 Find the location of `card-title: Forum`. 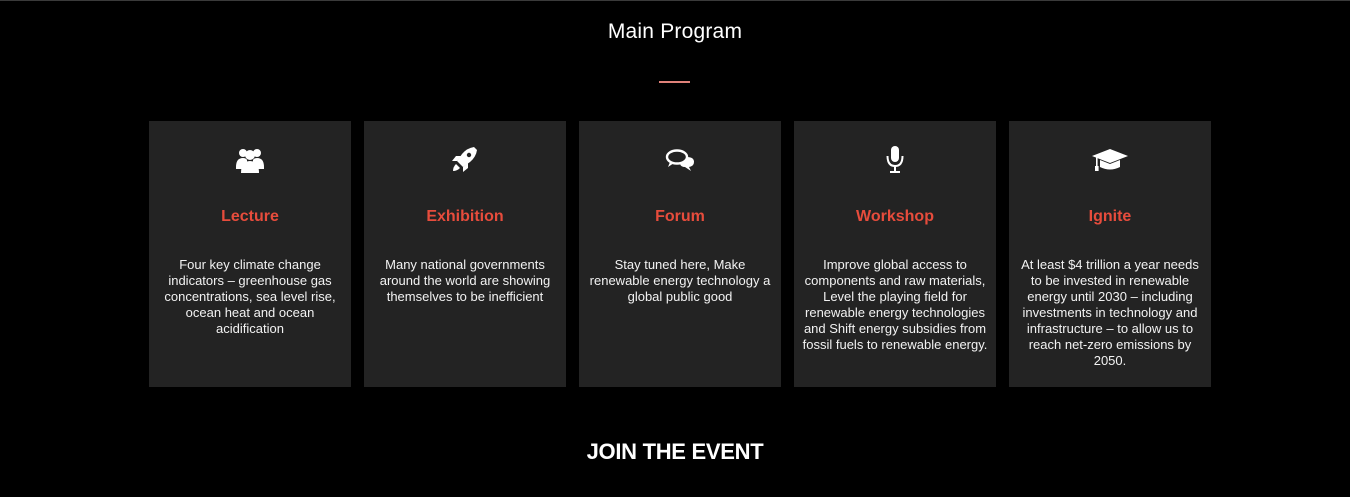

card-title: Forum is located at coordinates (680, 216).